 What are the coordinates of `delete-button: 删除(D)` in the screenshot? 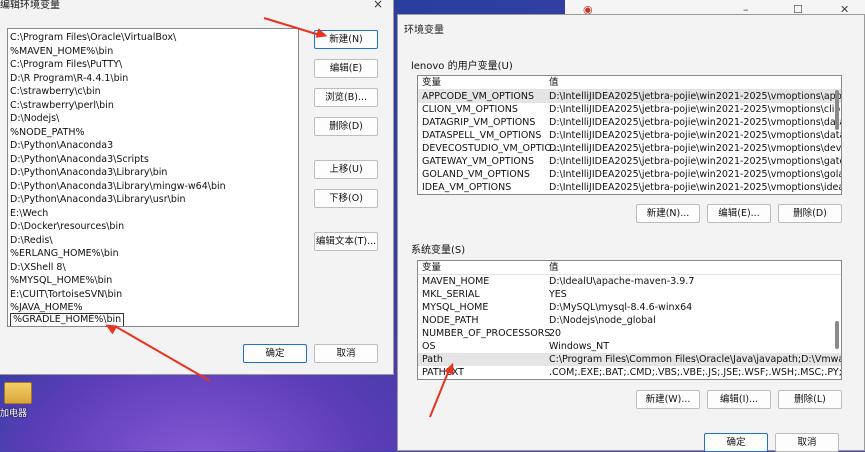 It's located at (346, 126).